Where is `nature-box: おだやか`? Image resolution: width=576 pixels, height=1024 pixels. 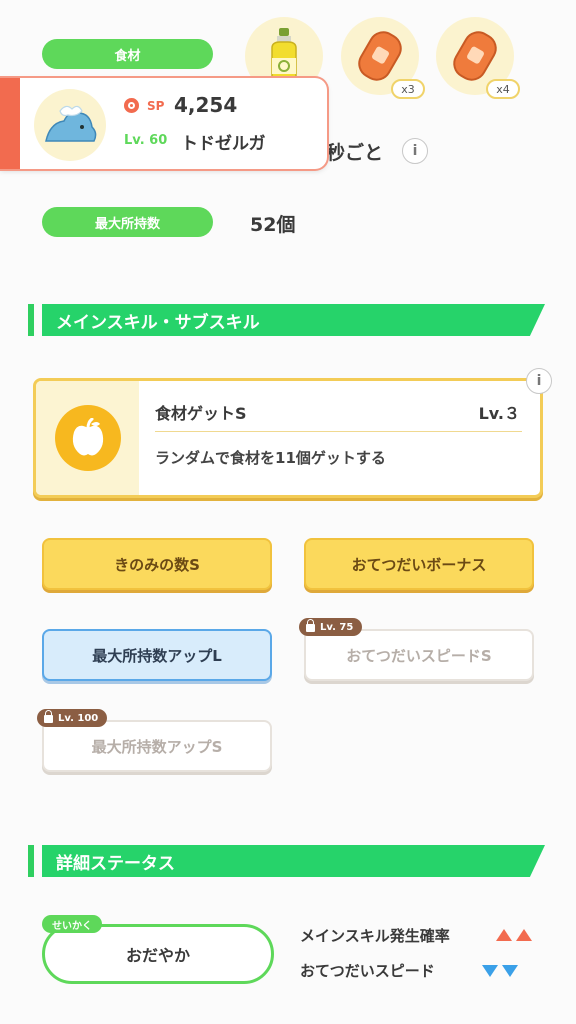
nature-box: おだやか is located at coordinates (158, 954).